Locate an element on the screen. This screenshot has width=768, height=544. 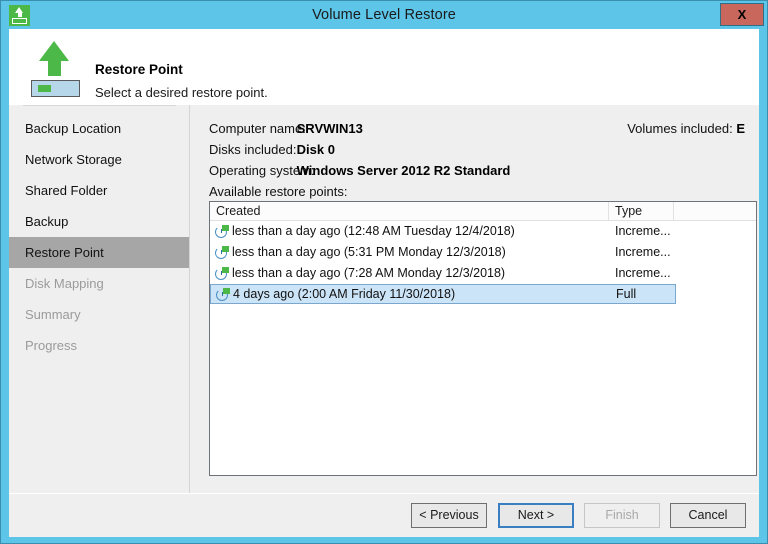
disks-included-row: Disks included: Disk 0 is located at coordinates (272, 149).